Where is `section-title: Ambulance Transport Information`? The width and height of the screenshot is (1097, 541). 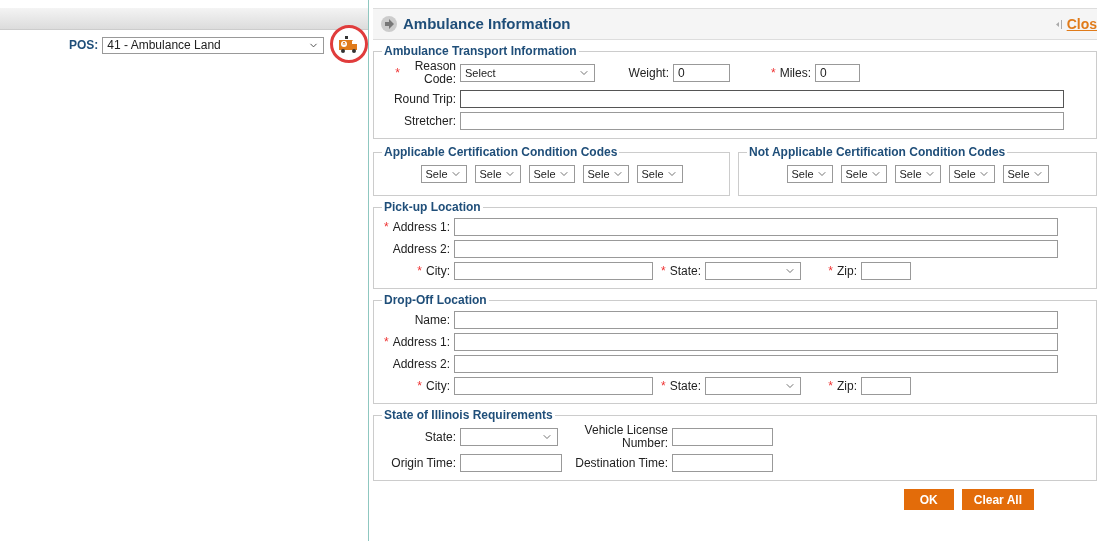
section-title: Ambulance Transport Information is located at coordinates (480, 51).